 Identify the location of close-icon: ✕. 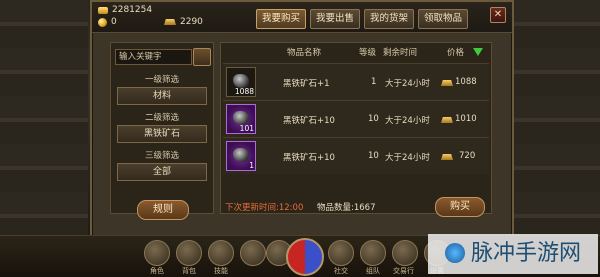
(498, 15).